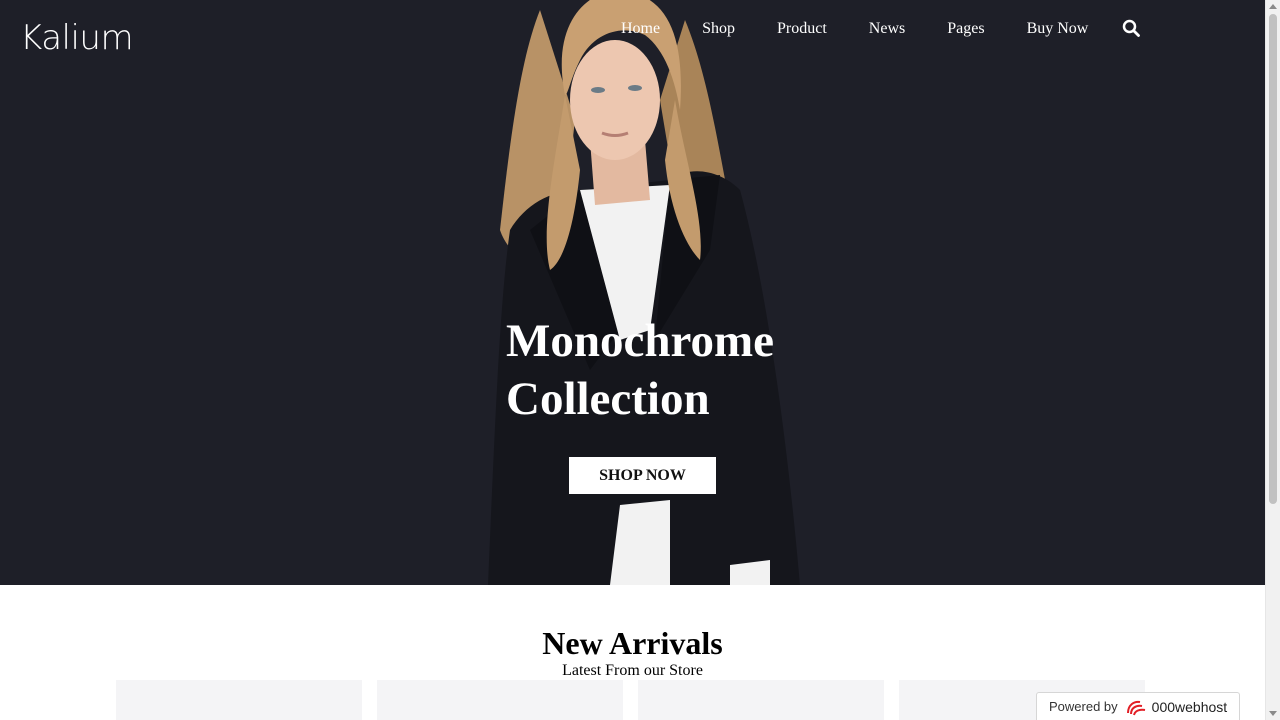 The height and width of the screenshot is (720, 1280). Describe the element at coordinates (718, 29) in the screenshot. I see `nav-item-shop: Shop` at that location.